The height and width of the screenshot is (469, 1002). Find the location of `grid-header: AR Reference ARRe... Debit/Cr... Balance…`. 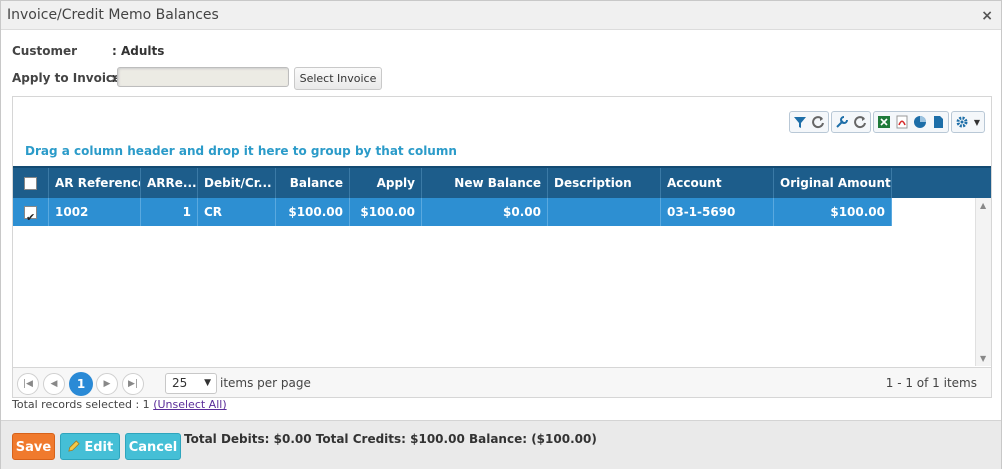

grid-header: AR Reference ARRe... Debit/Cr... Balance… is located at coordinates (502, 182).